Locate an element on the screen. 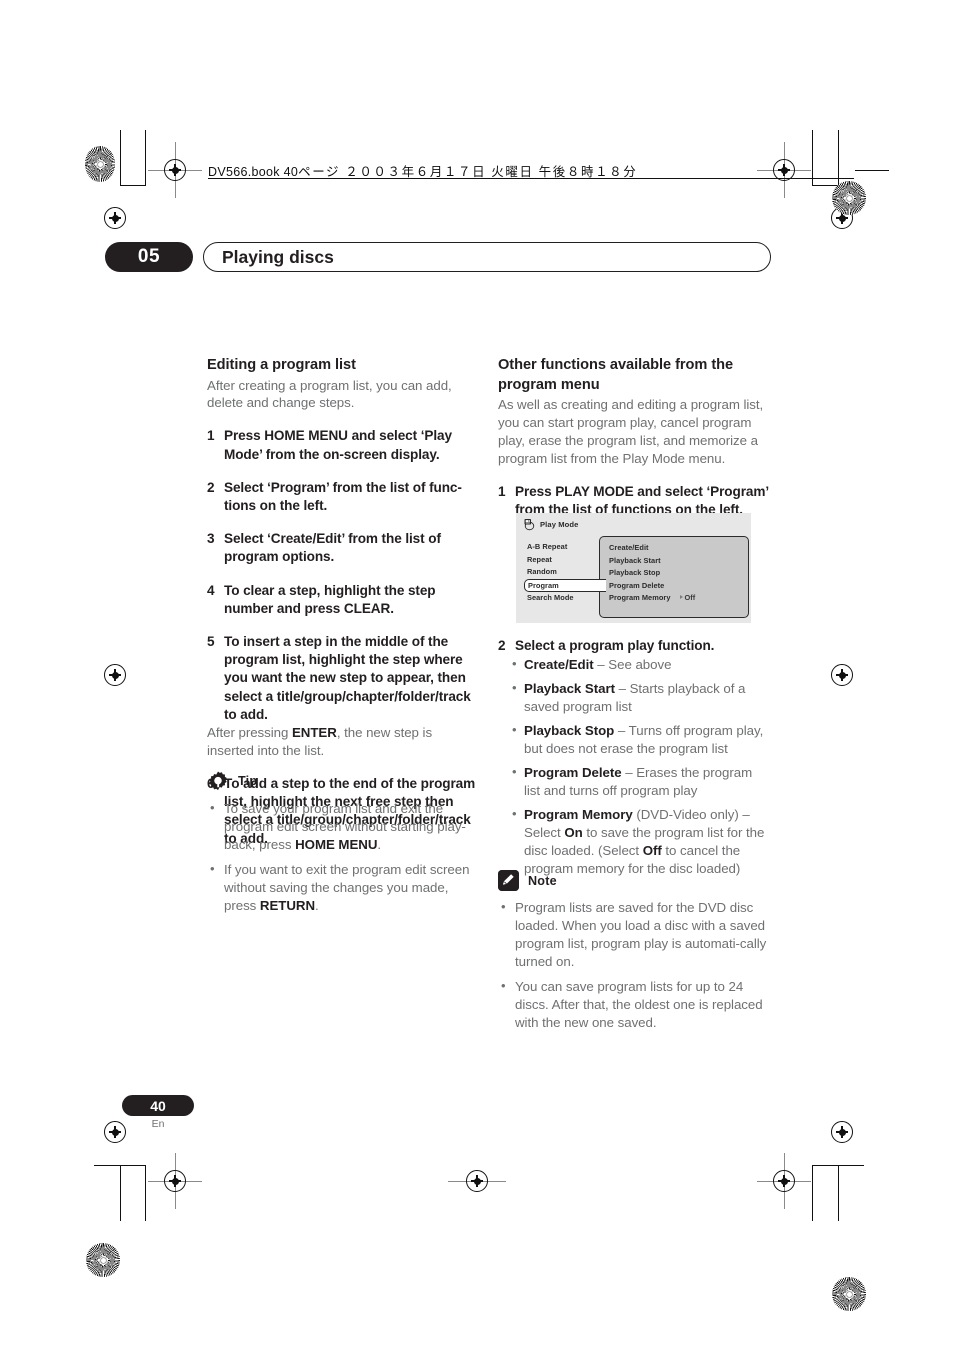 The width and height of the screenshot is (954, 1351). osd-title: Play Mode is located at coordinates (559, 524).